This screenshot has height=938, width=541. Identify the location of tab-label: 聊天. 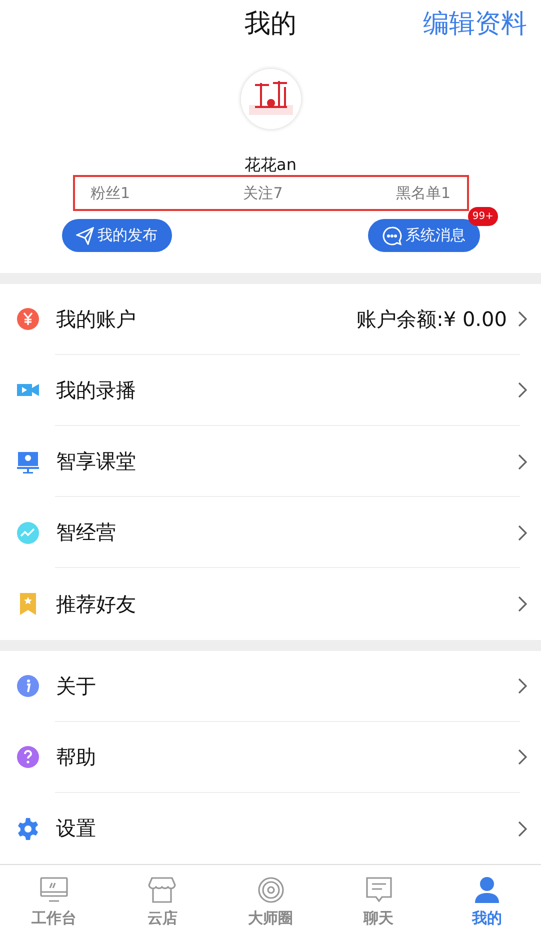
(379, 918).